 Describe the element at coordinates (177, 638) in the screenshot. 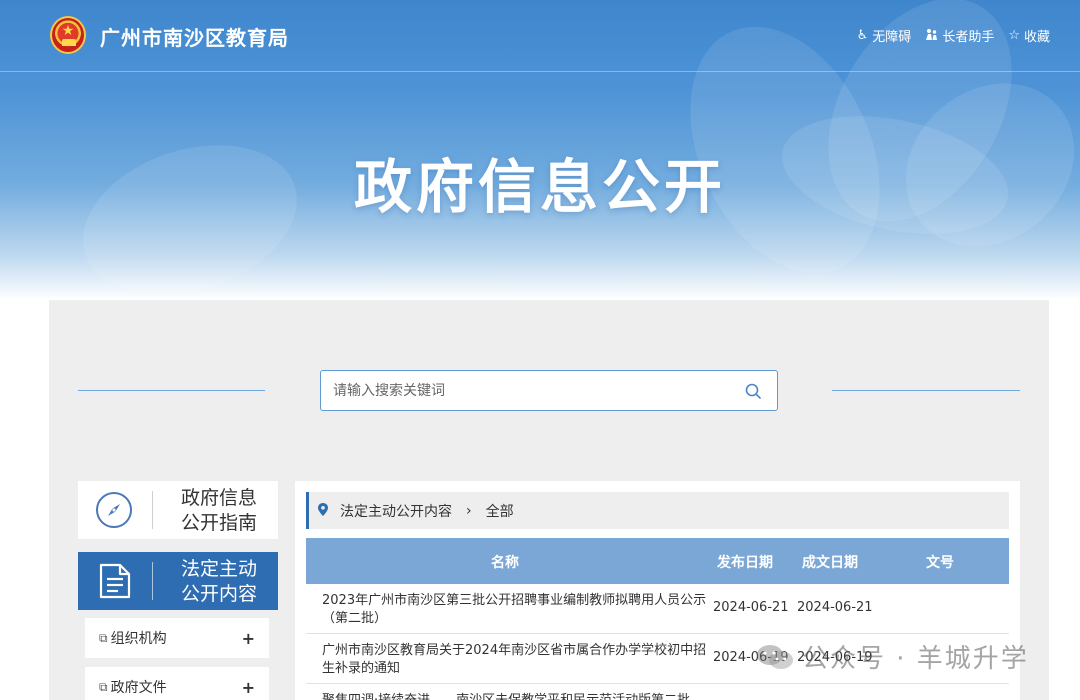

I see `sidebar-item-organization: ⧉ 组织机构 +` at that location.